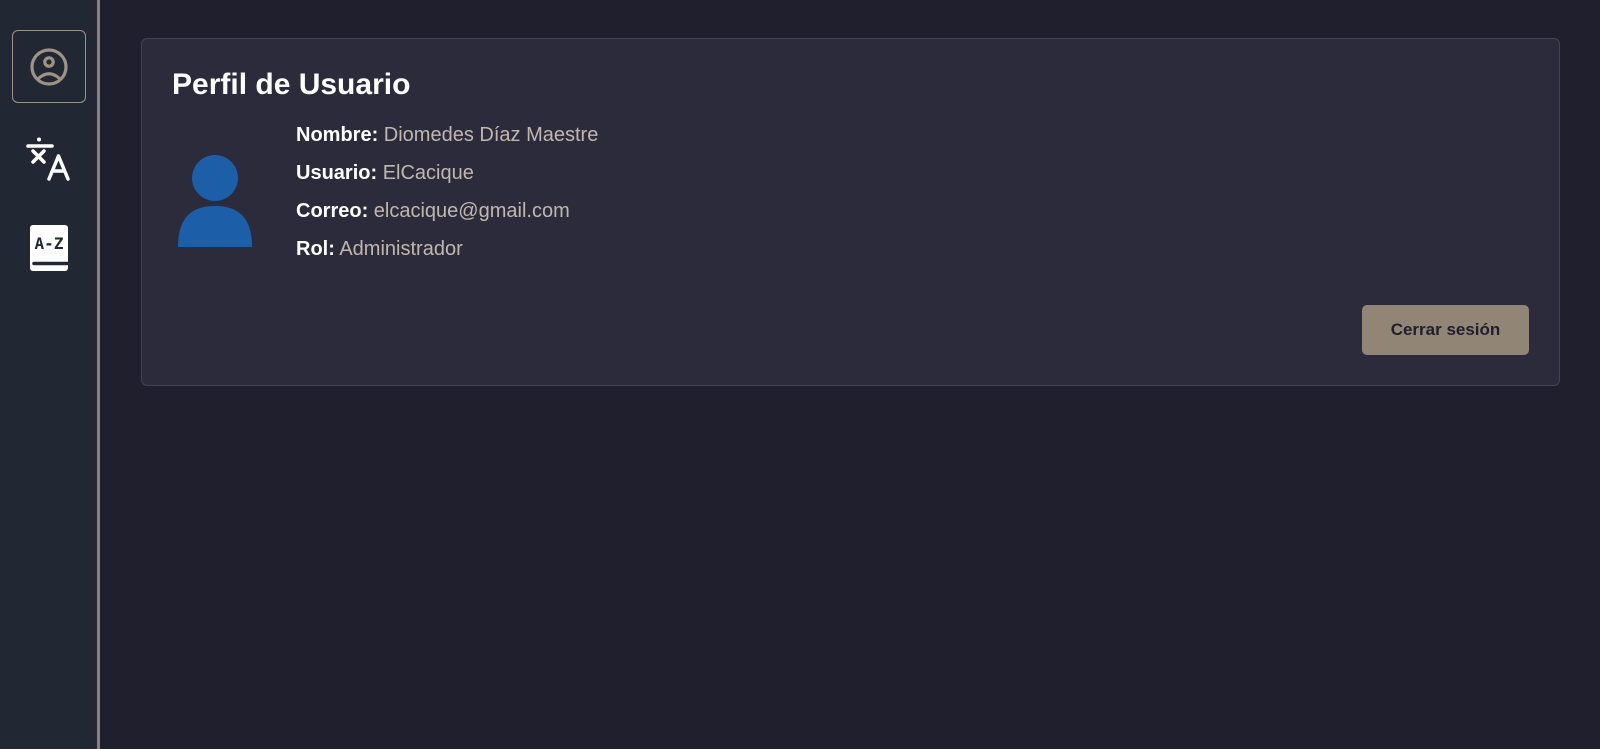  Describe the element at coordinates (315, 249) in the screenshot. I see `field-label: Rol:` at that location.